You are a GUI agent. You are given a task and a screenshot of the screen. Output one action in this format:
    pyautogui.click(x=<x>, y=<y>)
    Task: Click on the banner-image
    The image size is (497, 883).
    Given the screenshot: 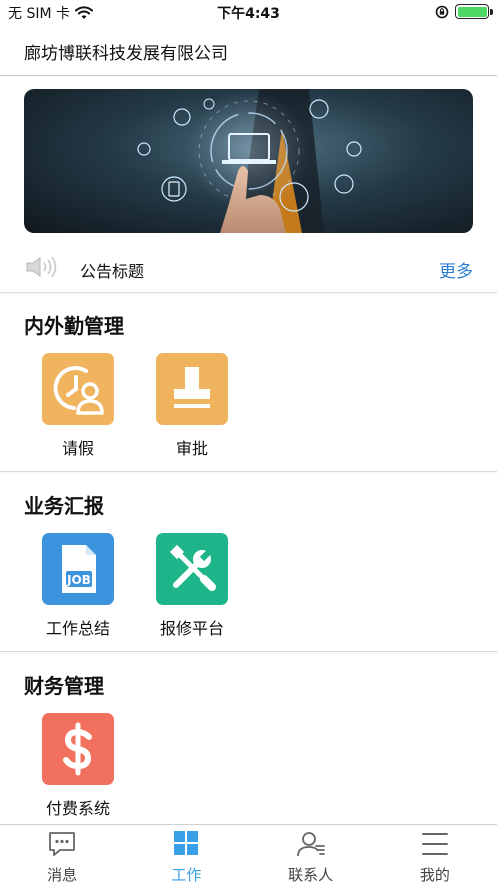 What is the action you would take?
    pyautogui.click(x=248, y=161)
    